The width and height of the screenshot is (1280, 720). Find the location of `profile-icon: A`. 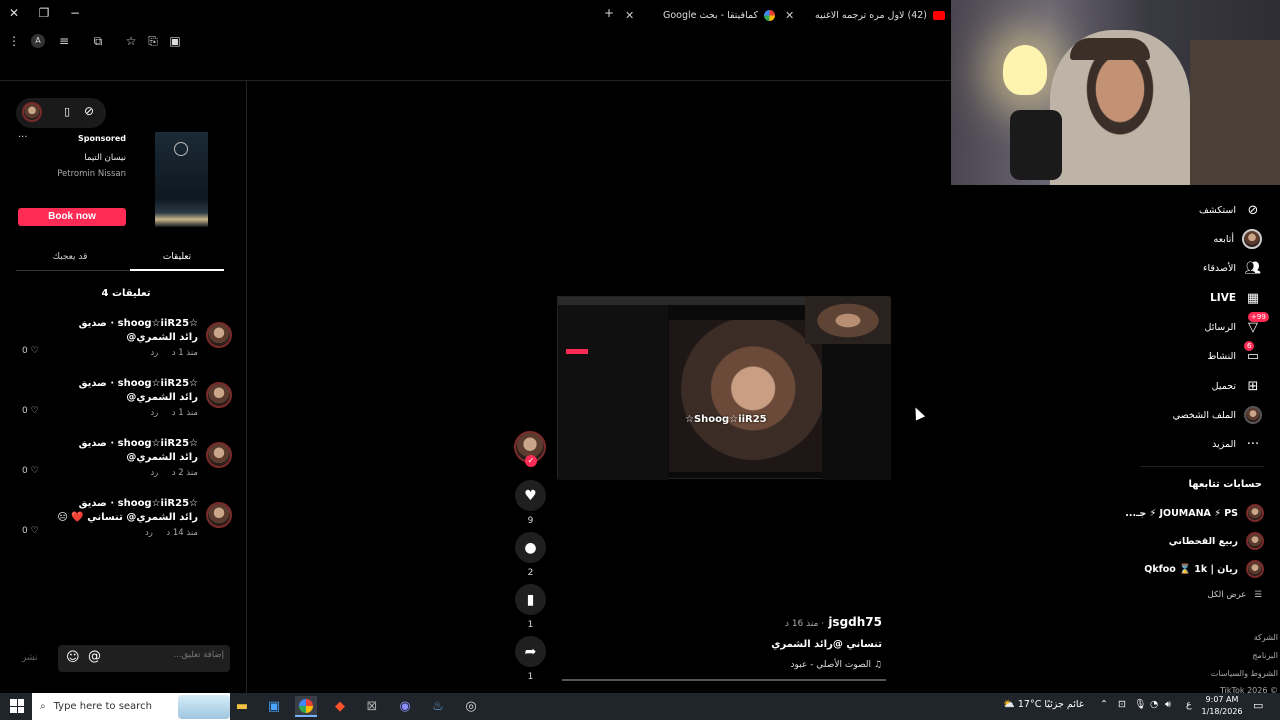

profile-icon: A is located at coordinates (38, 41).